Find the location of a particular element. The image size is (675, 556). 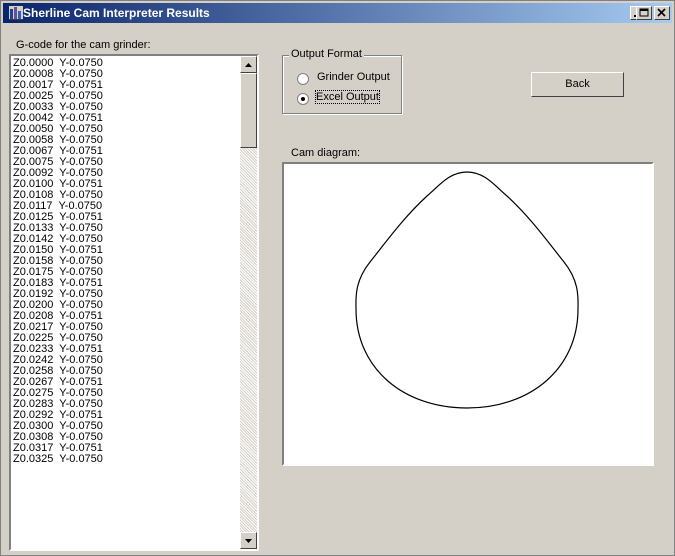

close-icon is located at coordinates (661, 12).